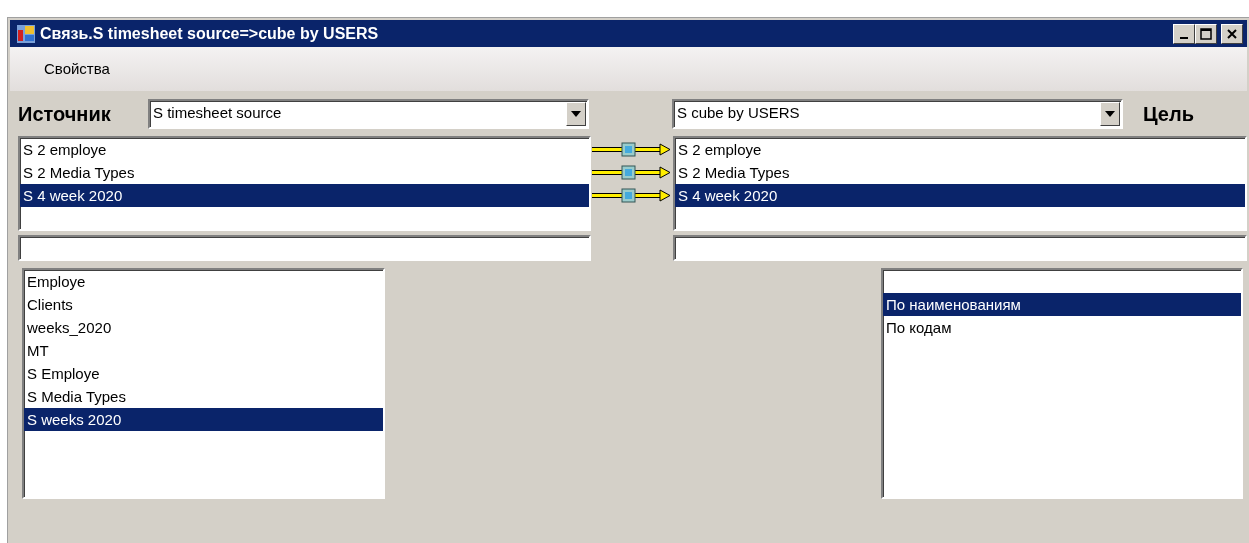 The width and height of the screenshot is (1249, 543). I want to click on list-item: S Employe, so click(203, 374).